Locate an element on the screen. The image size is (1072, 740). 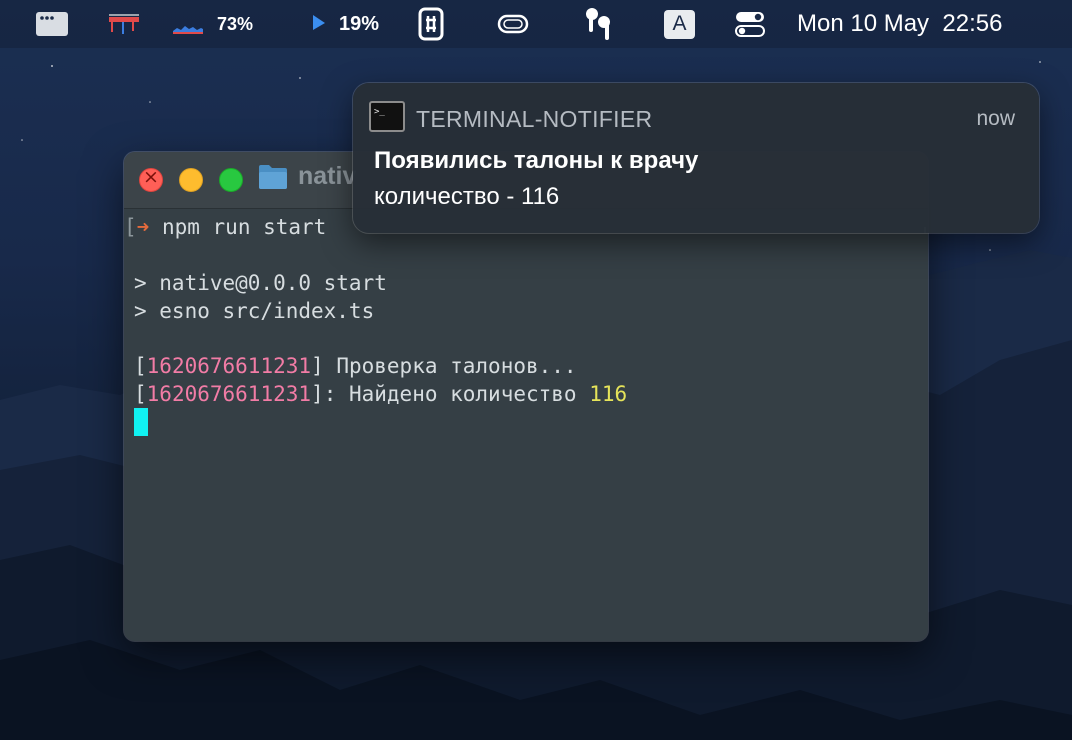
zoom-button is located at coordinates (231, 180).